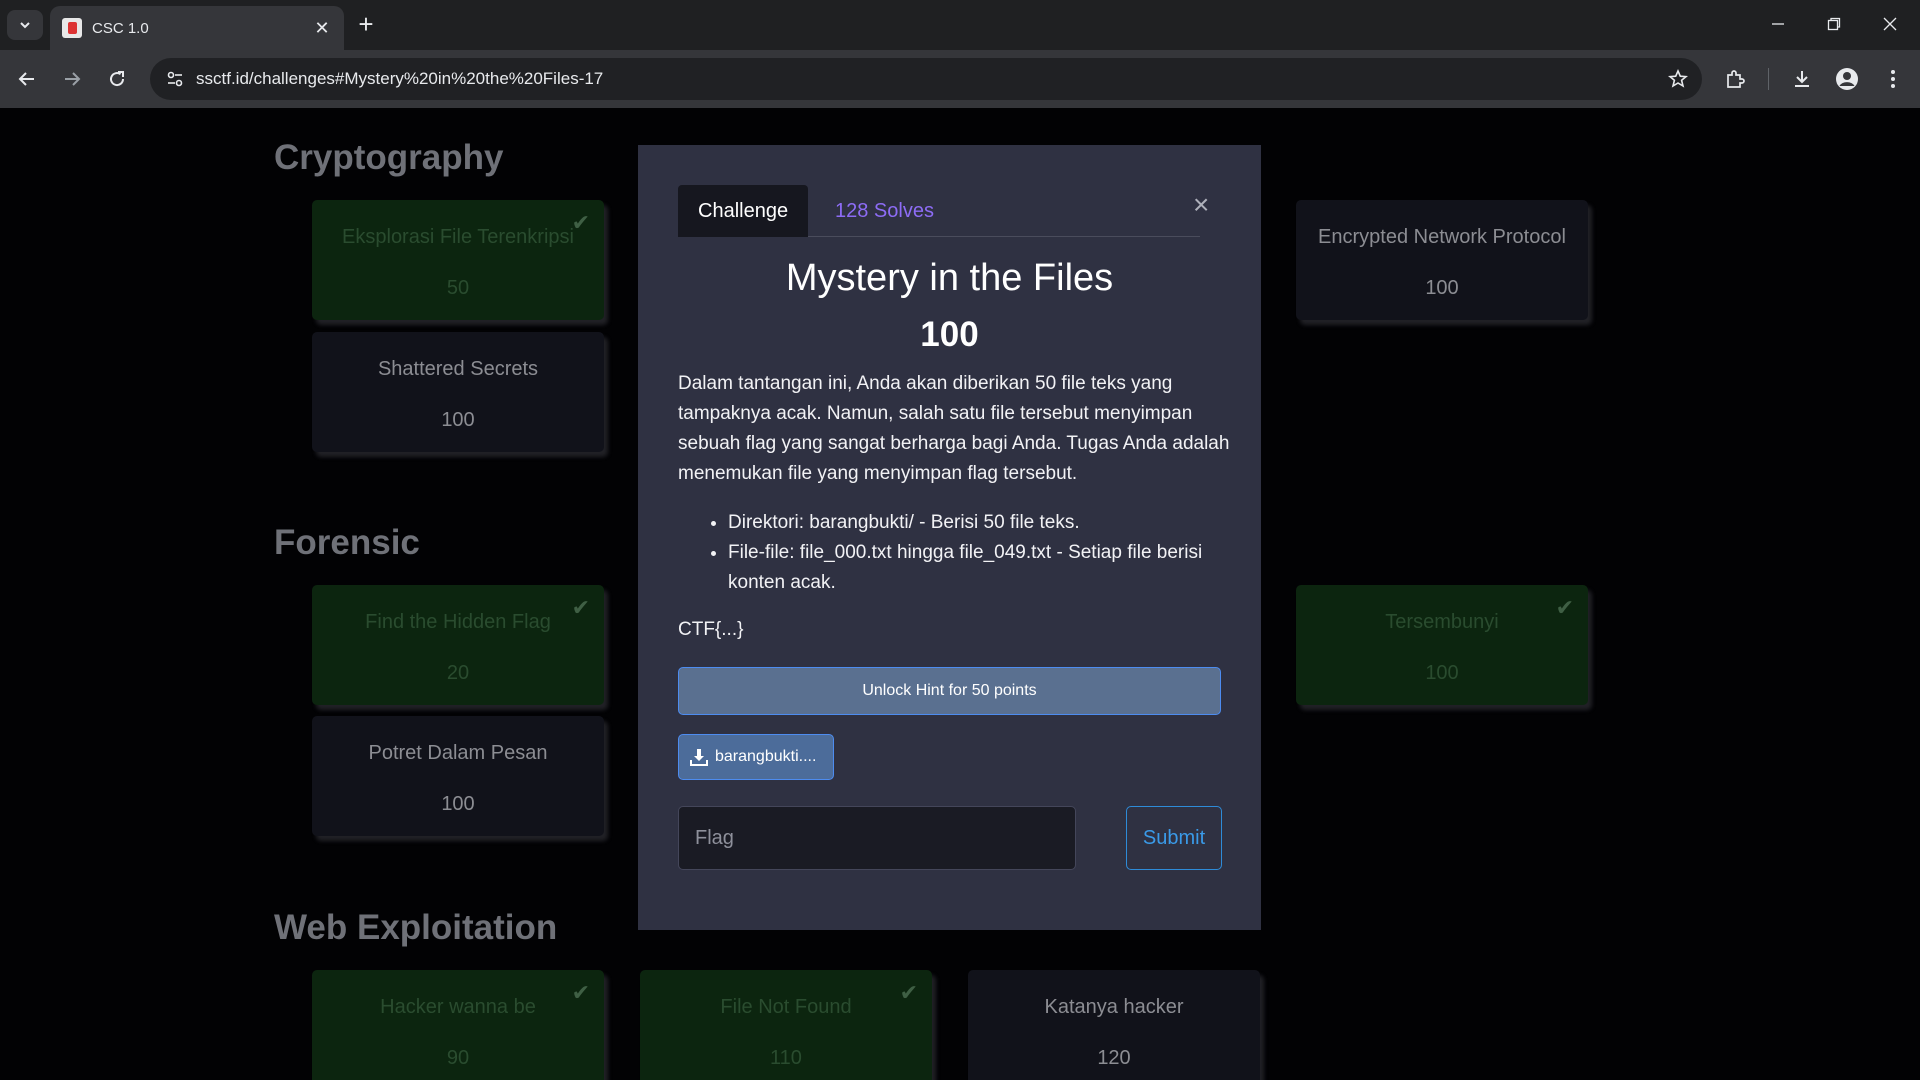 Image resolution: width=1920 pixels, height=1080 pixels. I want to click on challenge-card: ✔ Hacker wanna be 90, so click(458, 1025).